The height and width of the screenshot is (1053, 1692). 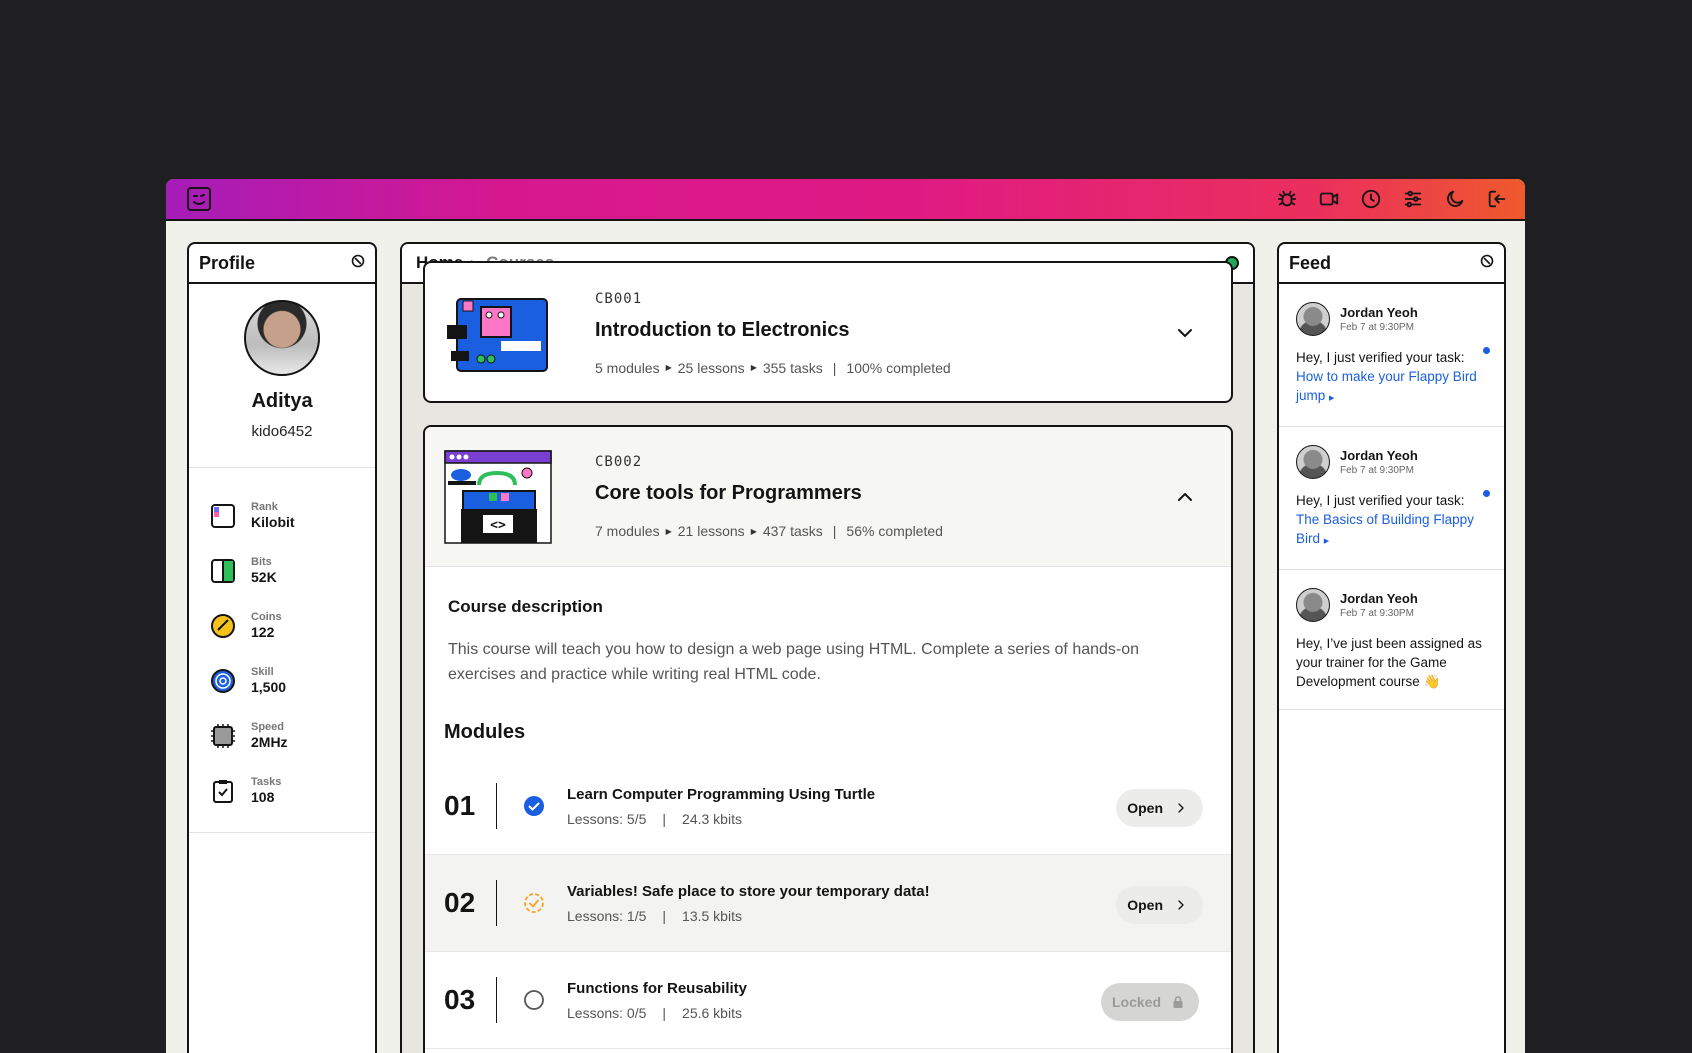 What do you see at coordinates (792, 531) in the screenshot?
I see `course-tasks-count: 437 tasks` at bounding box center [792, 531].